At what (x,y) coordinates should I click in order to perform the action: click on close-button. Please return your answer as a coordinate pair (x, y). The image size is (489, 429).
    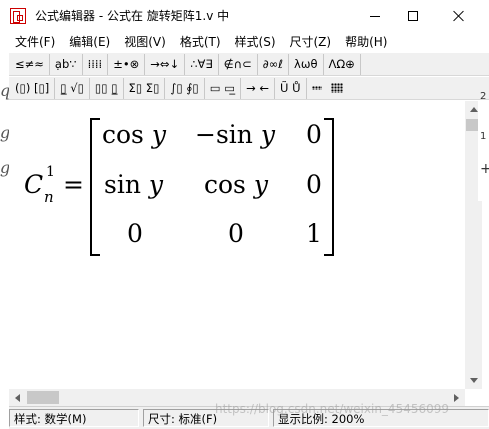
    Looking at the image, I should click on (459, 16).